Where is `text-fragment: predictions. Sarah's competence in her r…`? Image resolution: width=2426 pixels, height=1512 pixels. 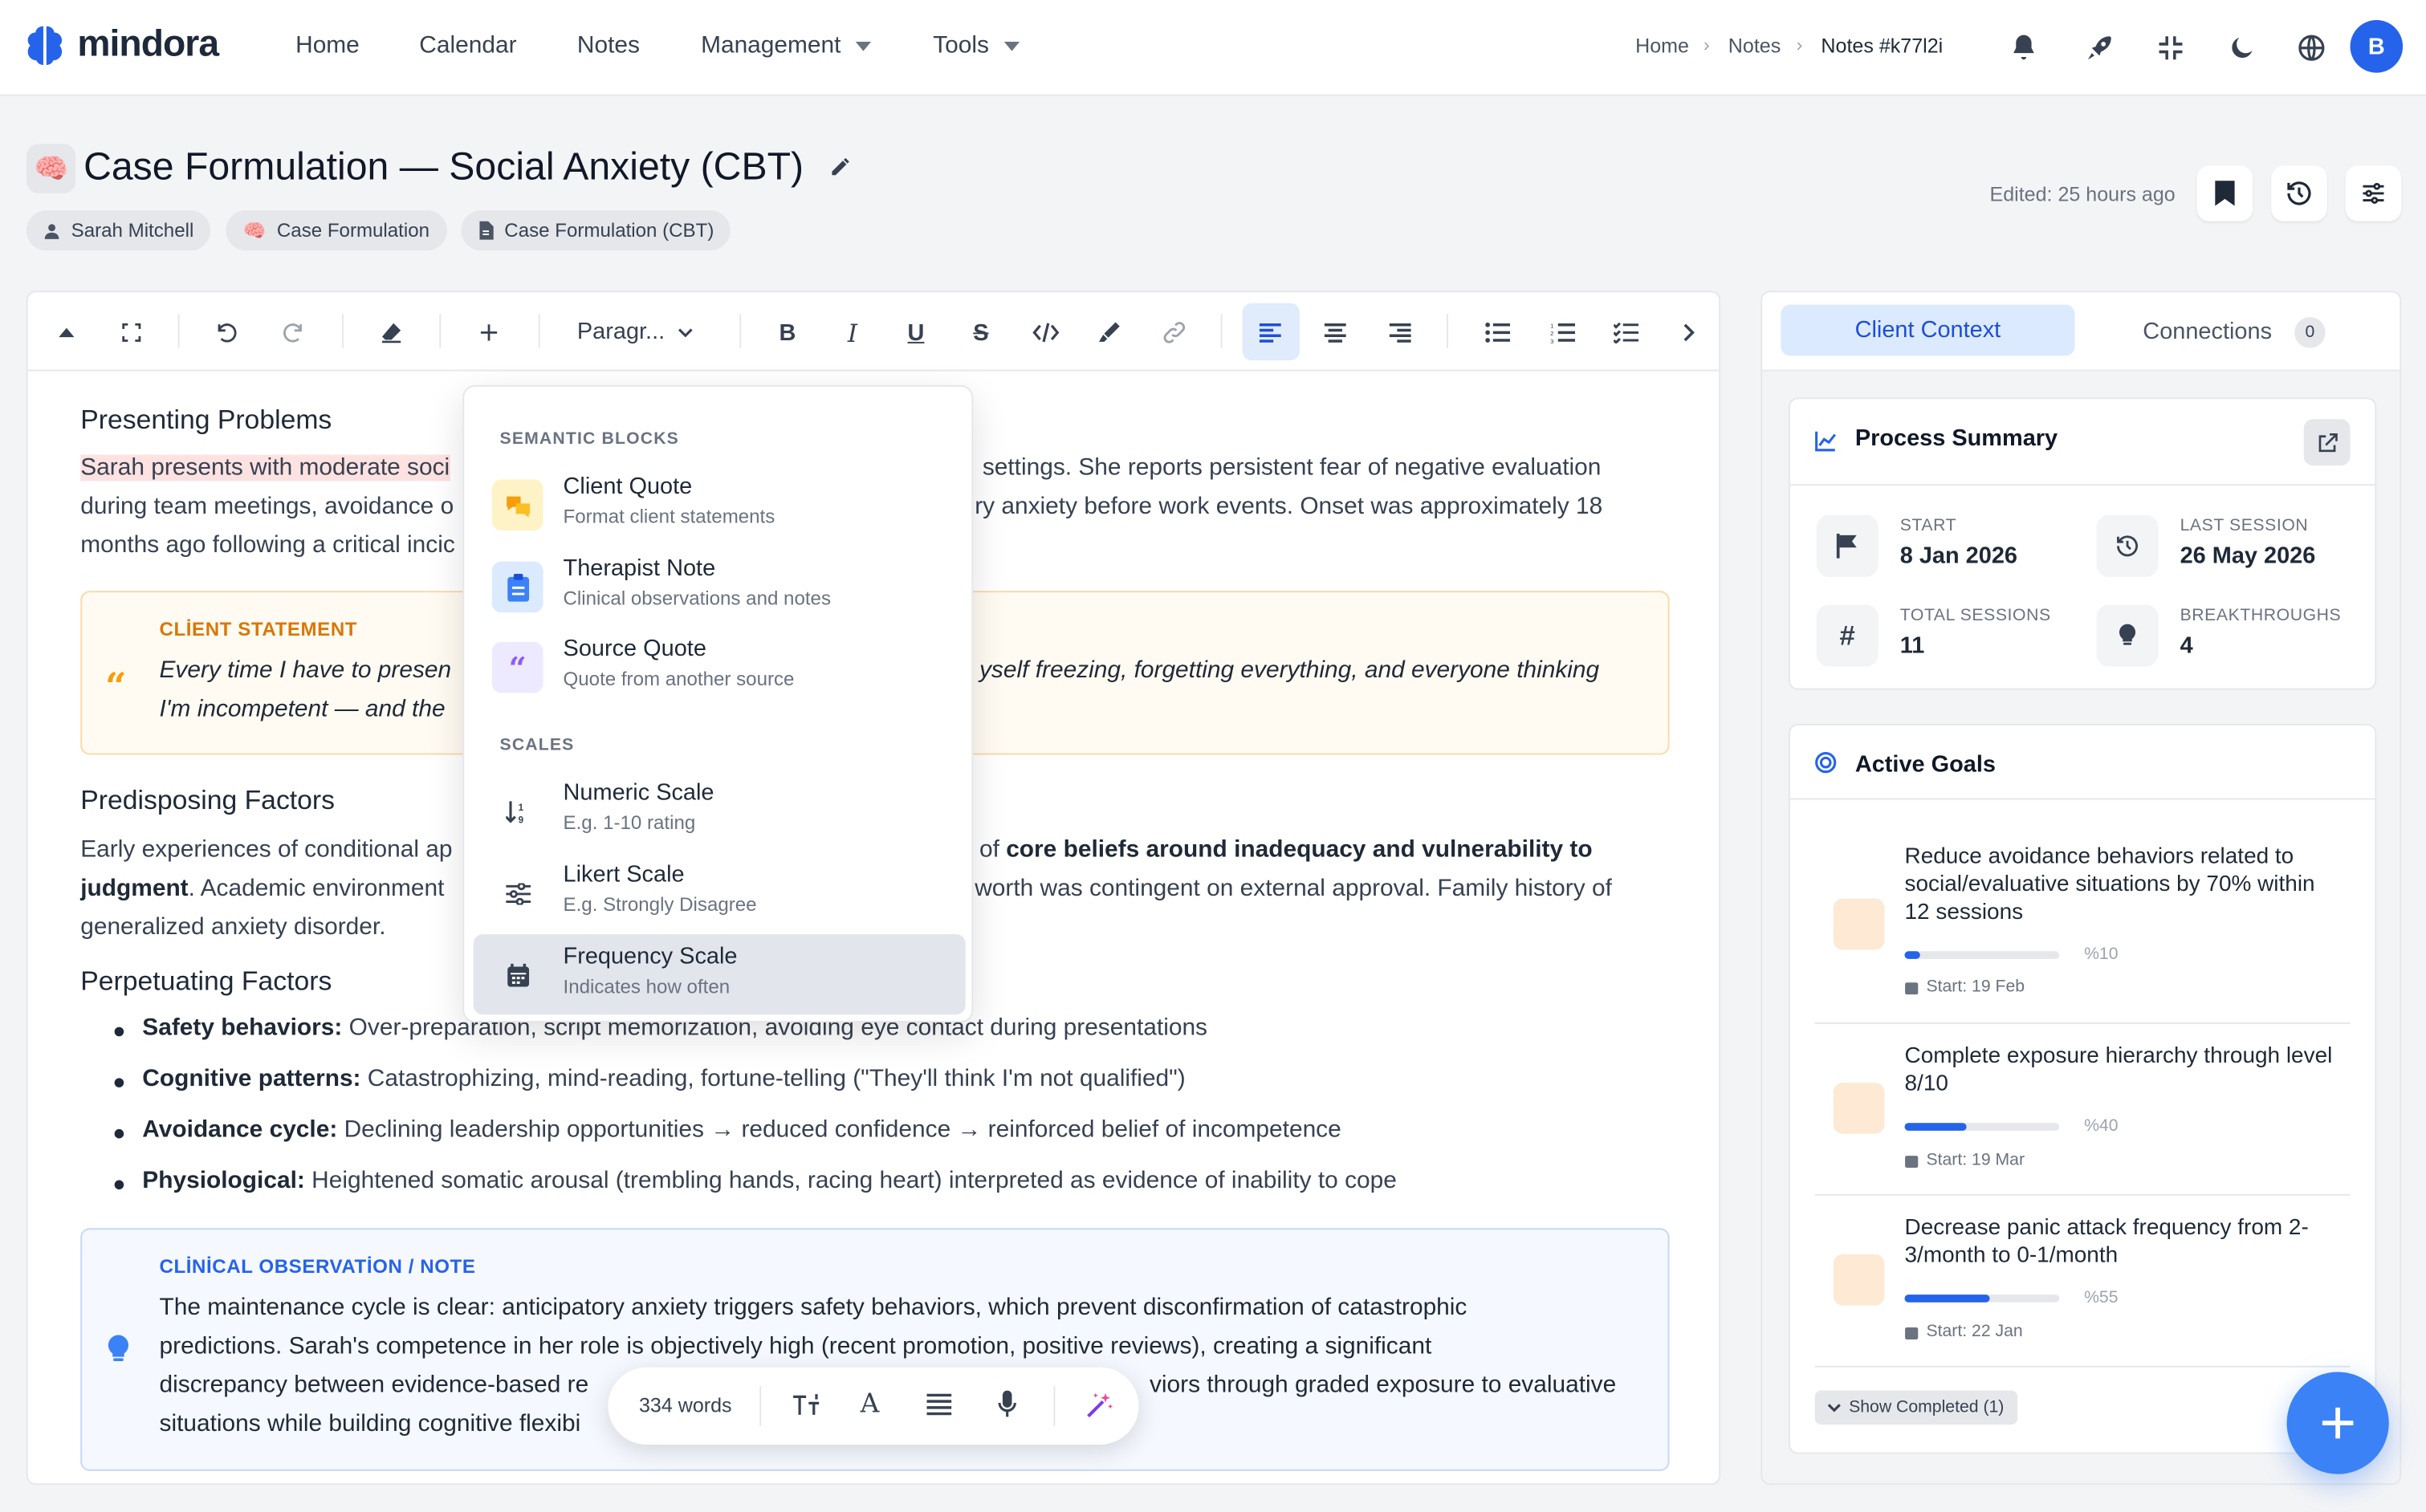 text-fragment: predictions. Sarah's competence in her r… is located at coordinates (795, 1346).